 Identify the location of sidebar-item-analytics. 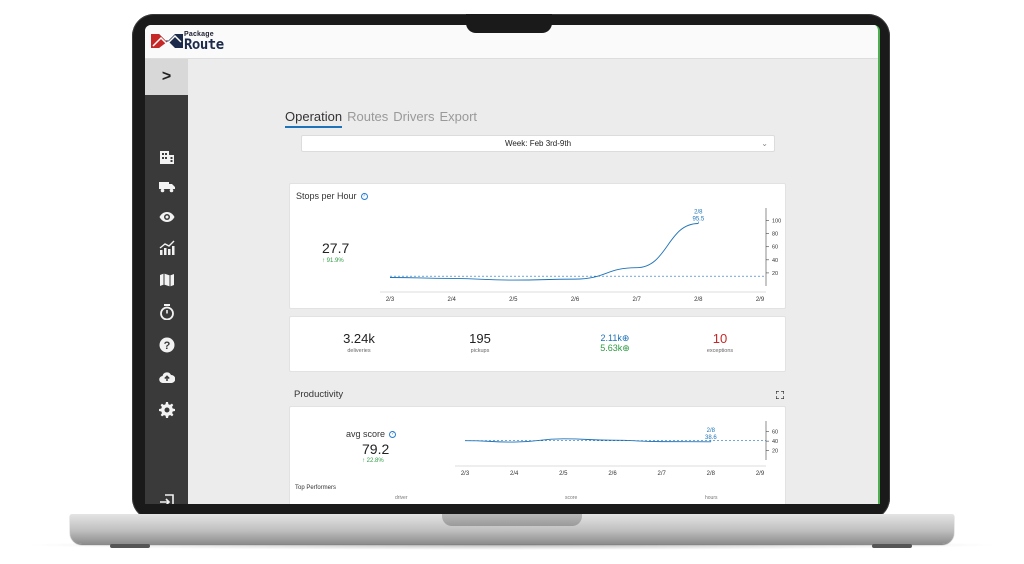
(166, 248).